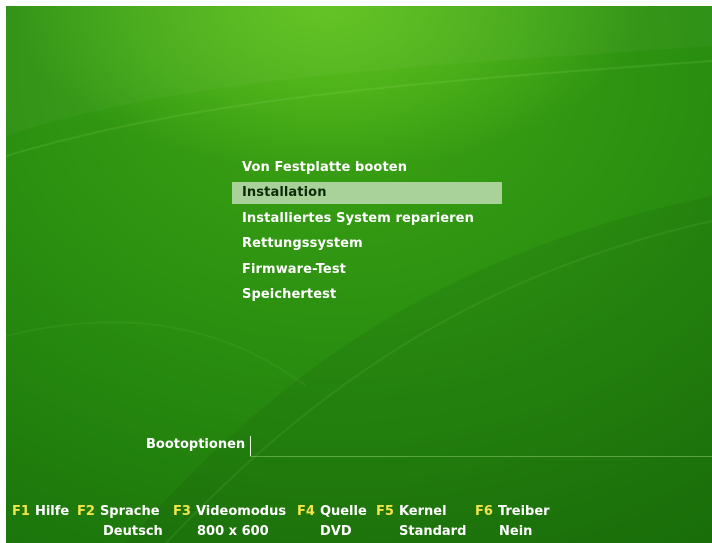 This screenshot has width=712, height=543. What do you see at coordinates (129, 511) in the screenshot?
I see `fkey-f2-label: Sprache` at bounding box center [129, 511].